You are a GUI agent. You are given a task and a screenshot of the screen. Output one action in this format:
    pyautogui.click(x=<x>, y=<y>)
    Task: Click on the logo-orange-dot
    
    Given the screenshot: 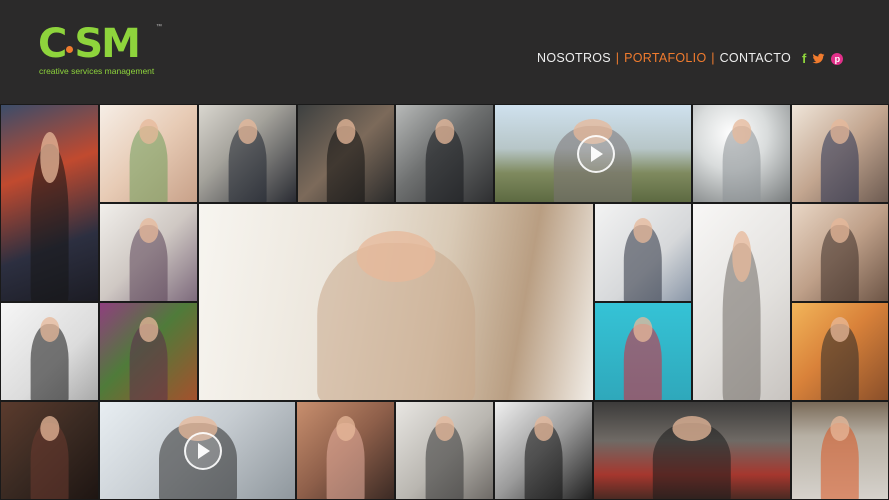 What is the action you would take?
    pyautogui.click(x=70, y=49)
    